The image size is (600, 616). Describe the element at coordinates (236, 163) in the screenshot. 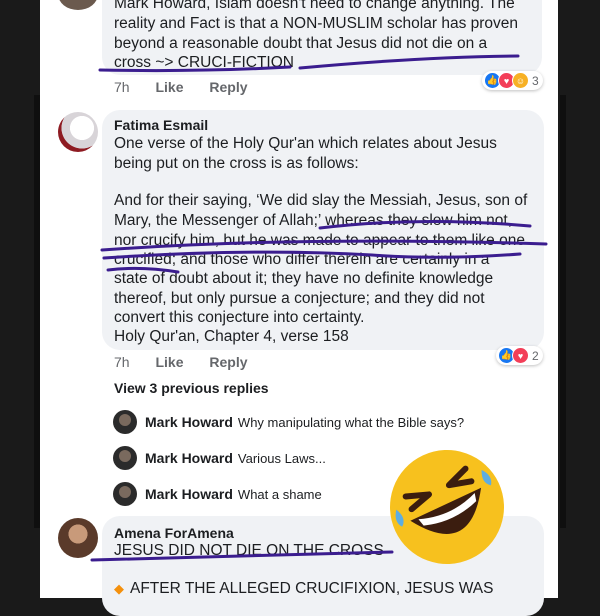

I see `comment-text-line: being put on the cross is as follows:` at that location.